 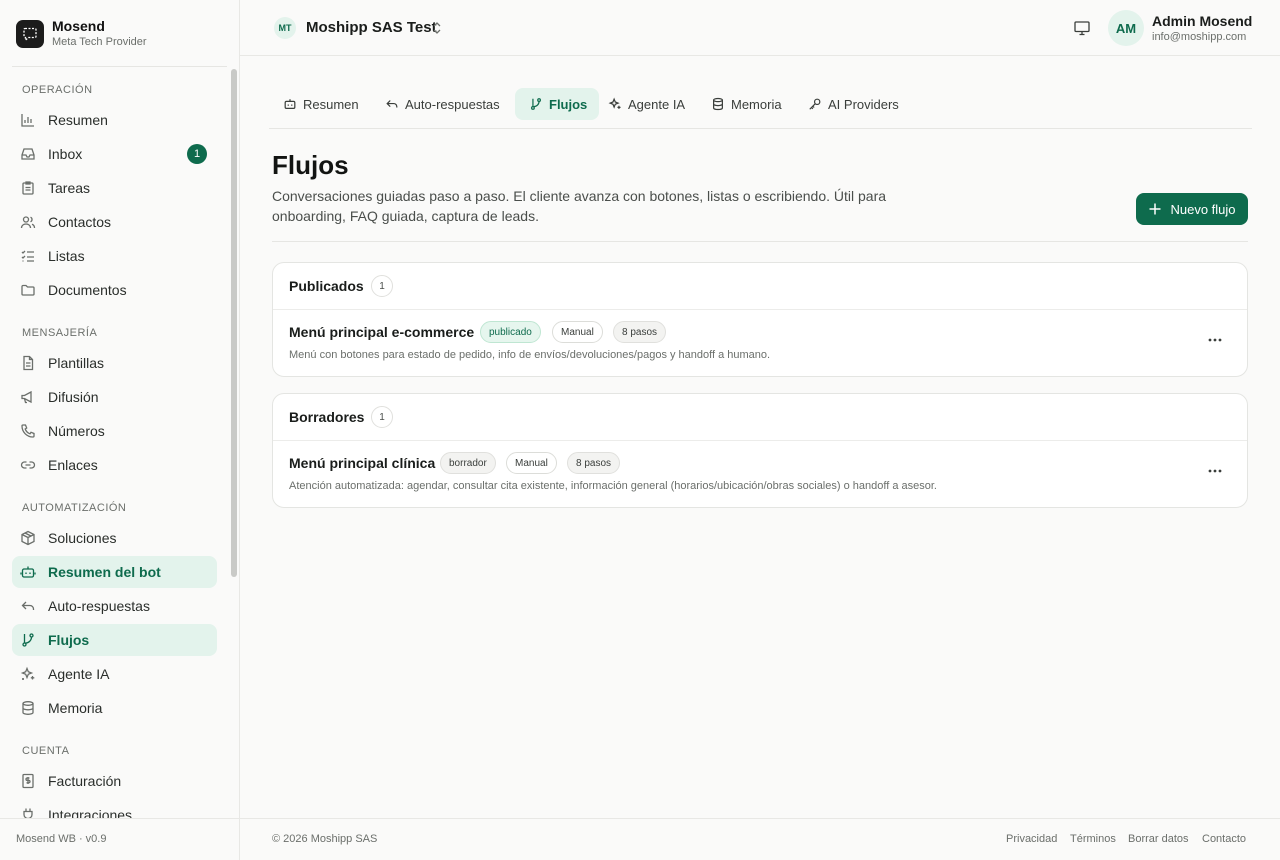 What do you see at coordinates (80, 222) in the screenshot?
I see `sidebar-item-label: Contactos` at bounding box center [80, 222].